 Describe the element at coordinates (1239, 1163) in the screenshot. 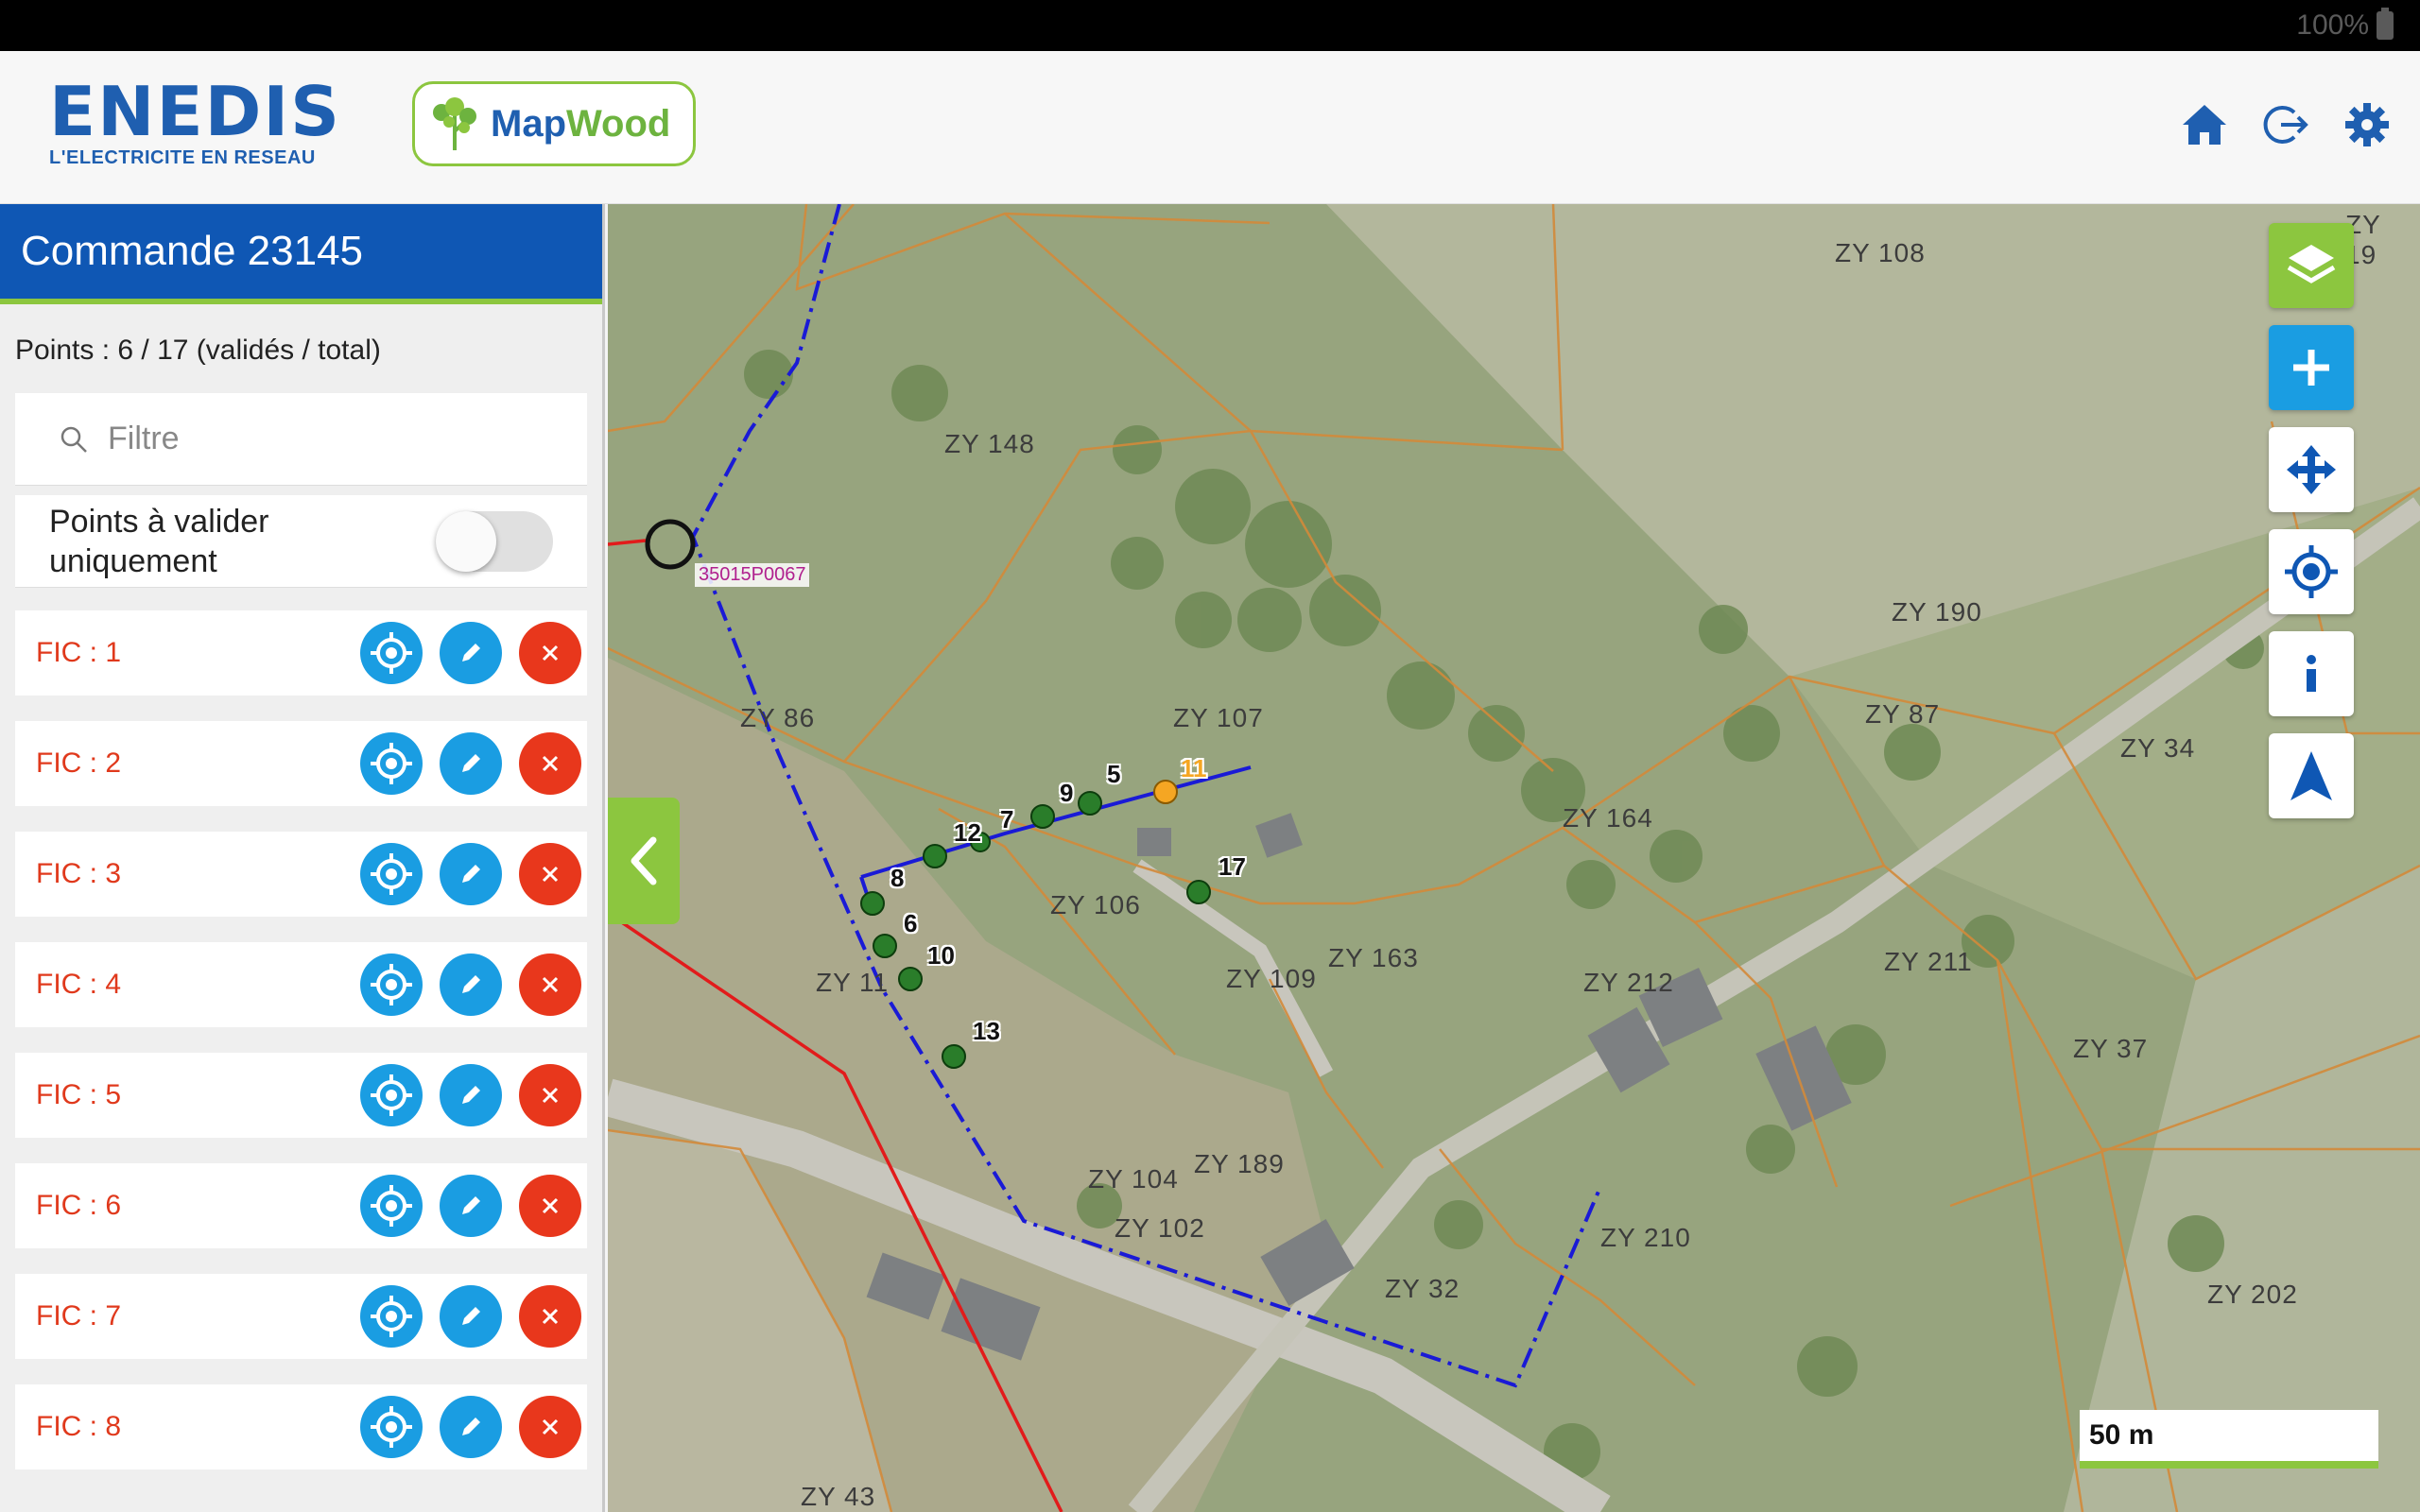

I see `parcel-label: ZY 189` at that location.